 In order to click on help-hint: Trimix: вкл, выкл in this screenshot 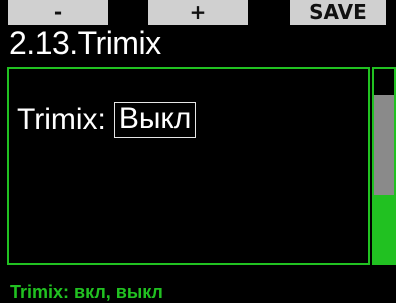, I will do `click(86, 292)`.